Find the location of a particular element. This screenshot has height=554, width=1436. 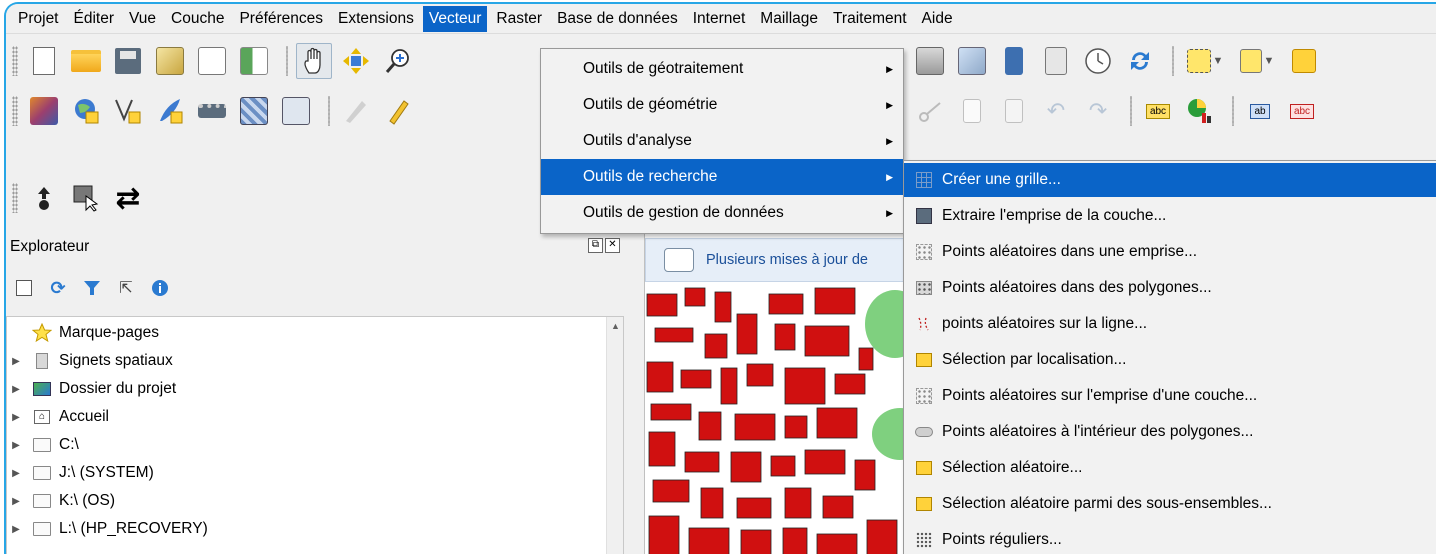

add-wms-layer-button is located at coordinates (86, 111).